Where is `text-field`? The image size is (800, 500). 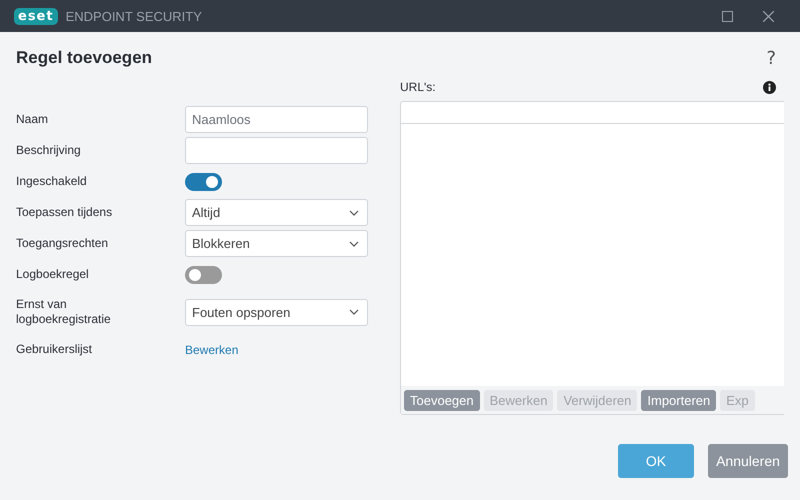
text-field is located at coordinates (276, 150).